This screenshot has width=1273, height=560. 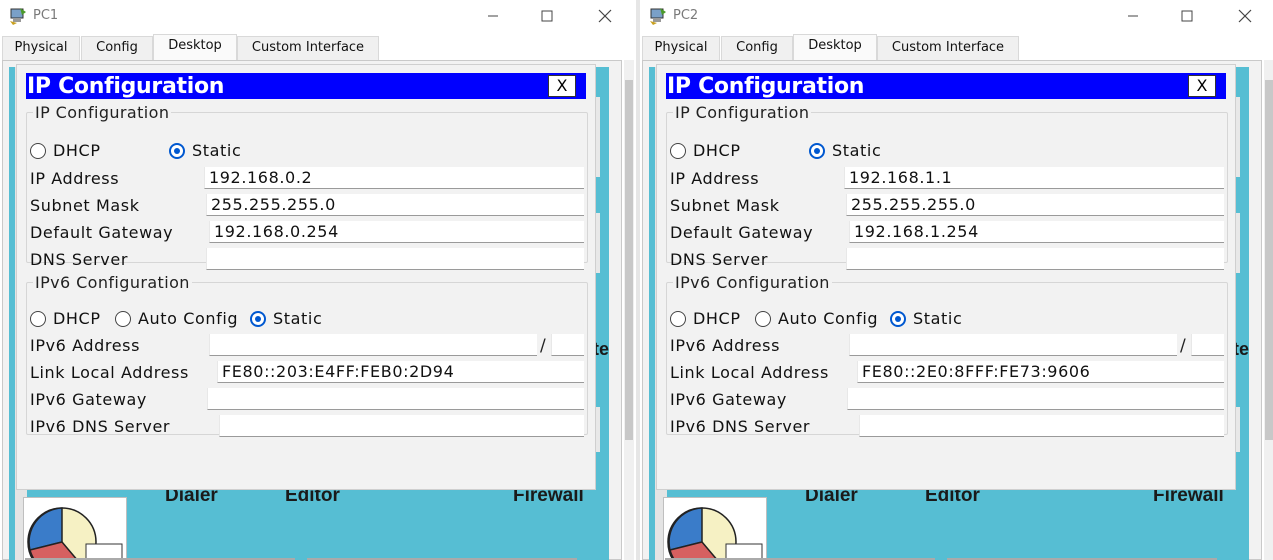 What do you see at coordinates (46, 15) in the screenshot?
I see `window-title: PC1` at bounding box center [46, 15].